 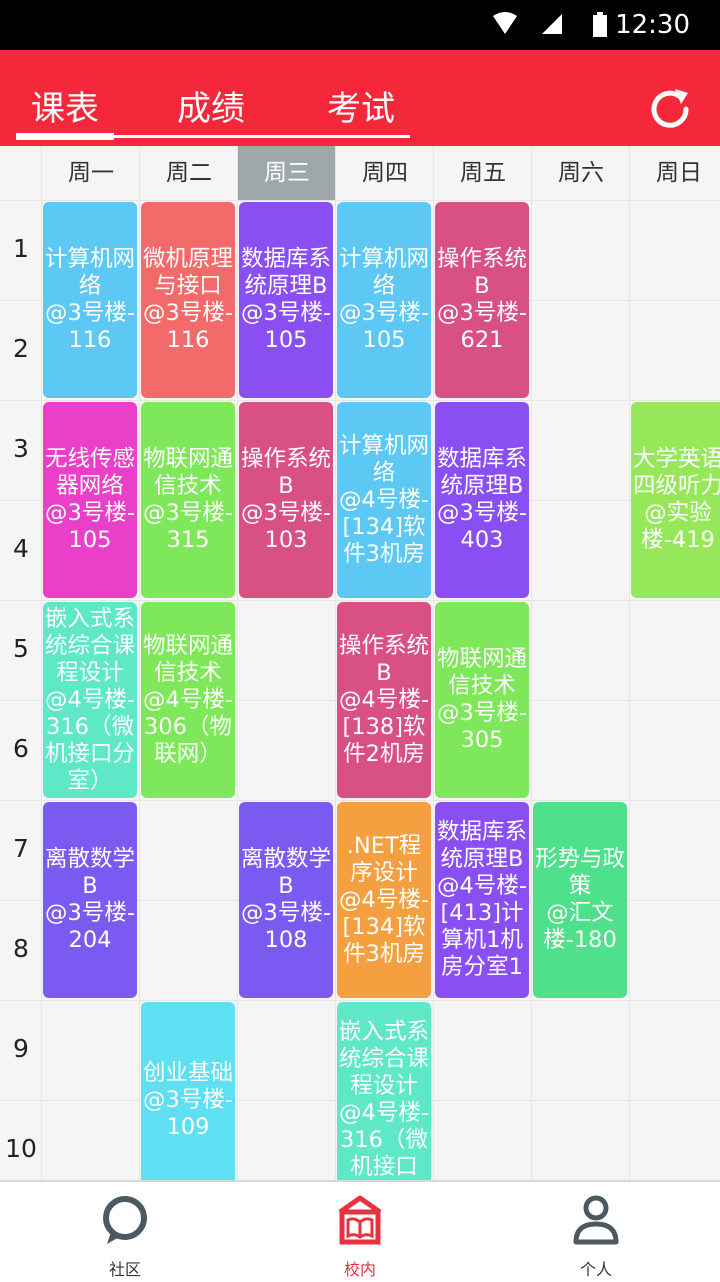 I want to click on period-number: 3, so click(x=21, y=448).